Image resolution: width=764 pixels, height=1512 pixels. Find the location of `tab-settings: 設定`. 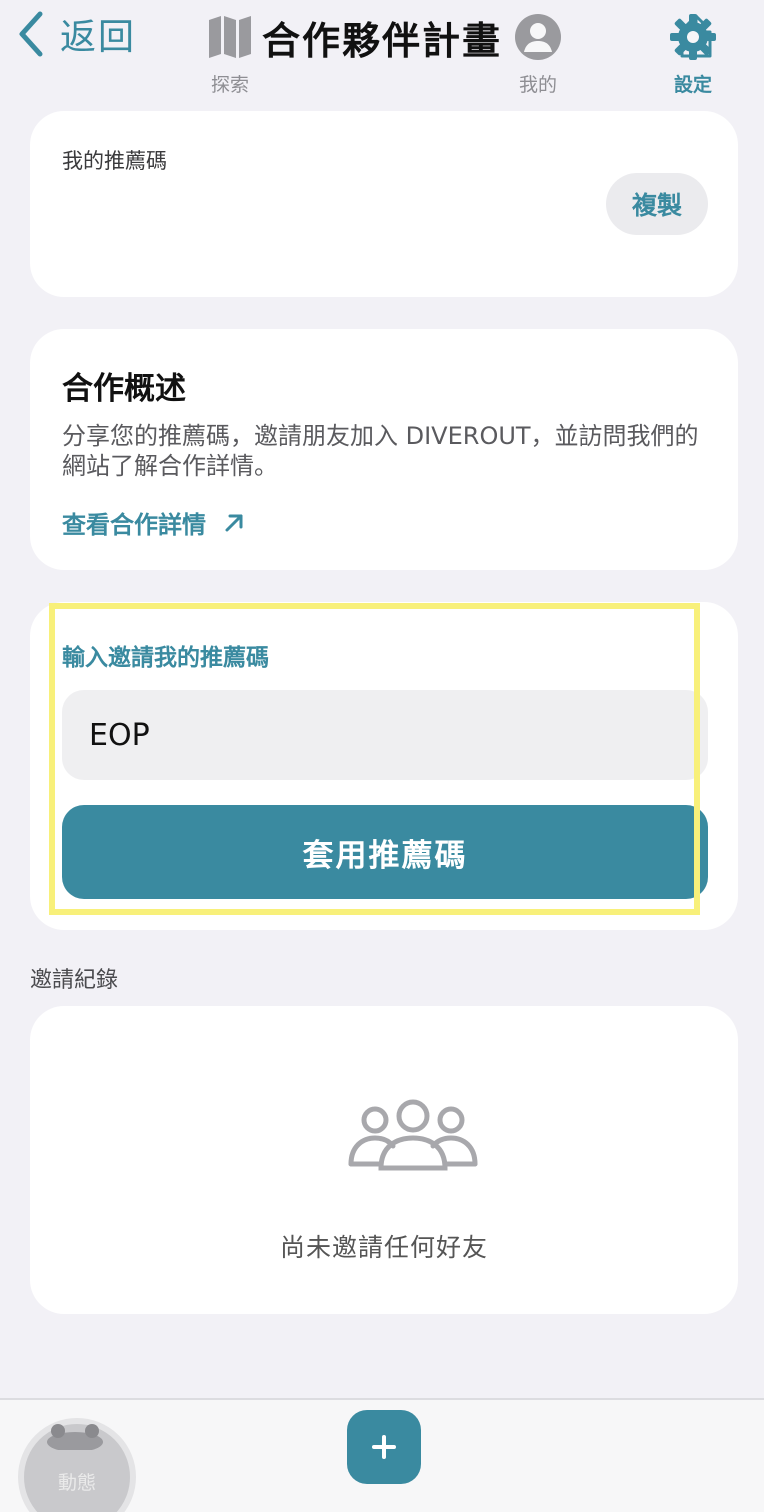

tab-settings: 設定 is located at coordinates (693, 58).